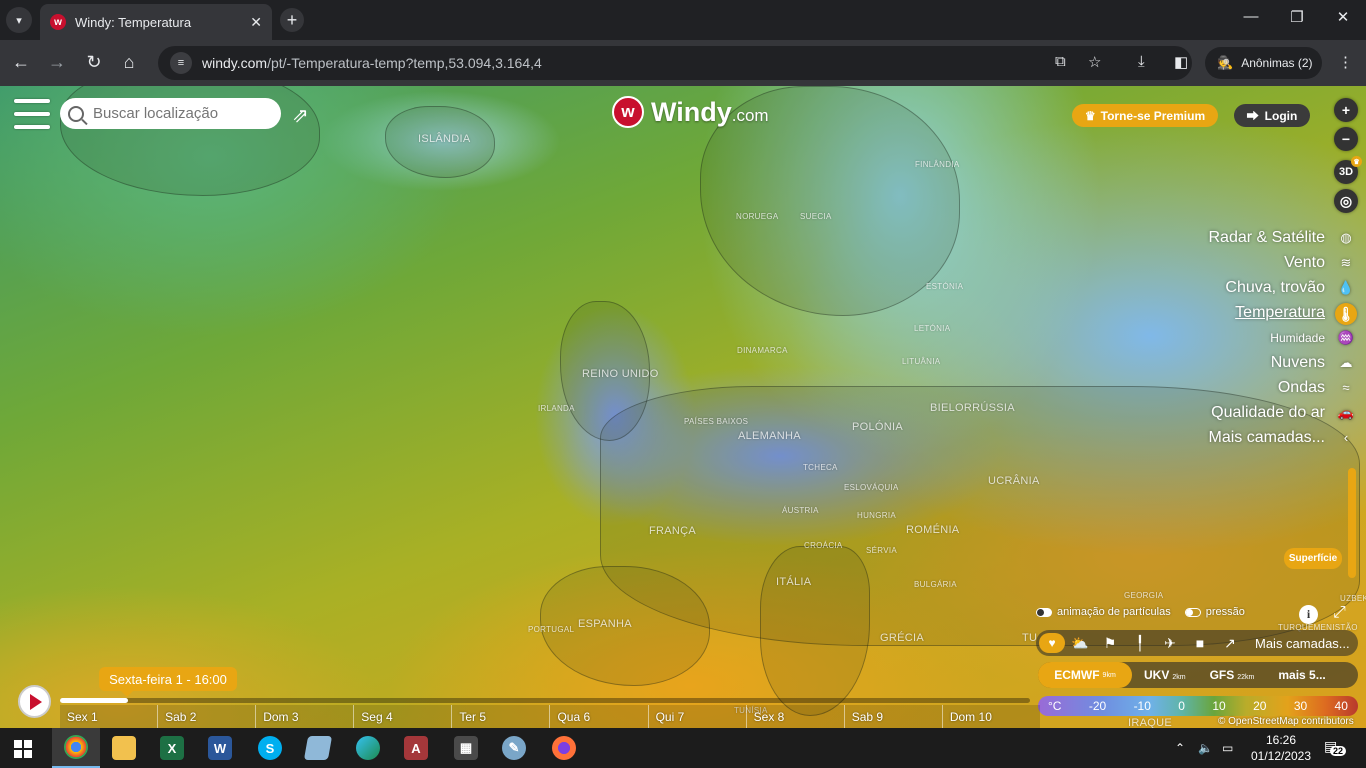 This screenshot has height=768, width=1366. What do you see at coordinates (1346, 240) in the screenshot?
I see `globe-icon: ◍` at bounding box center [1346, 240].